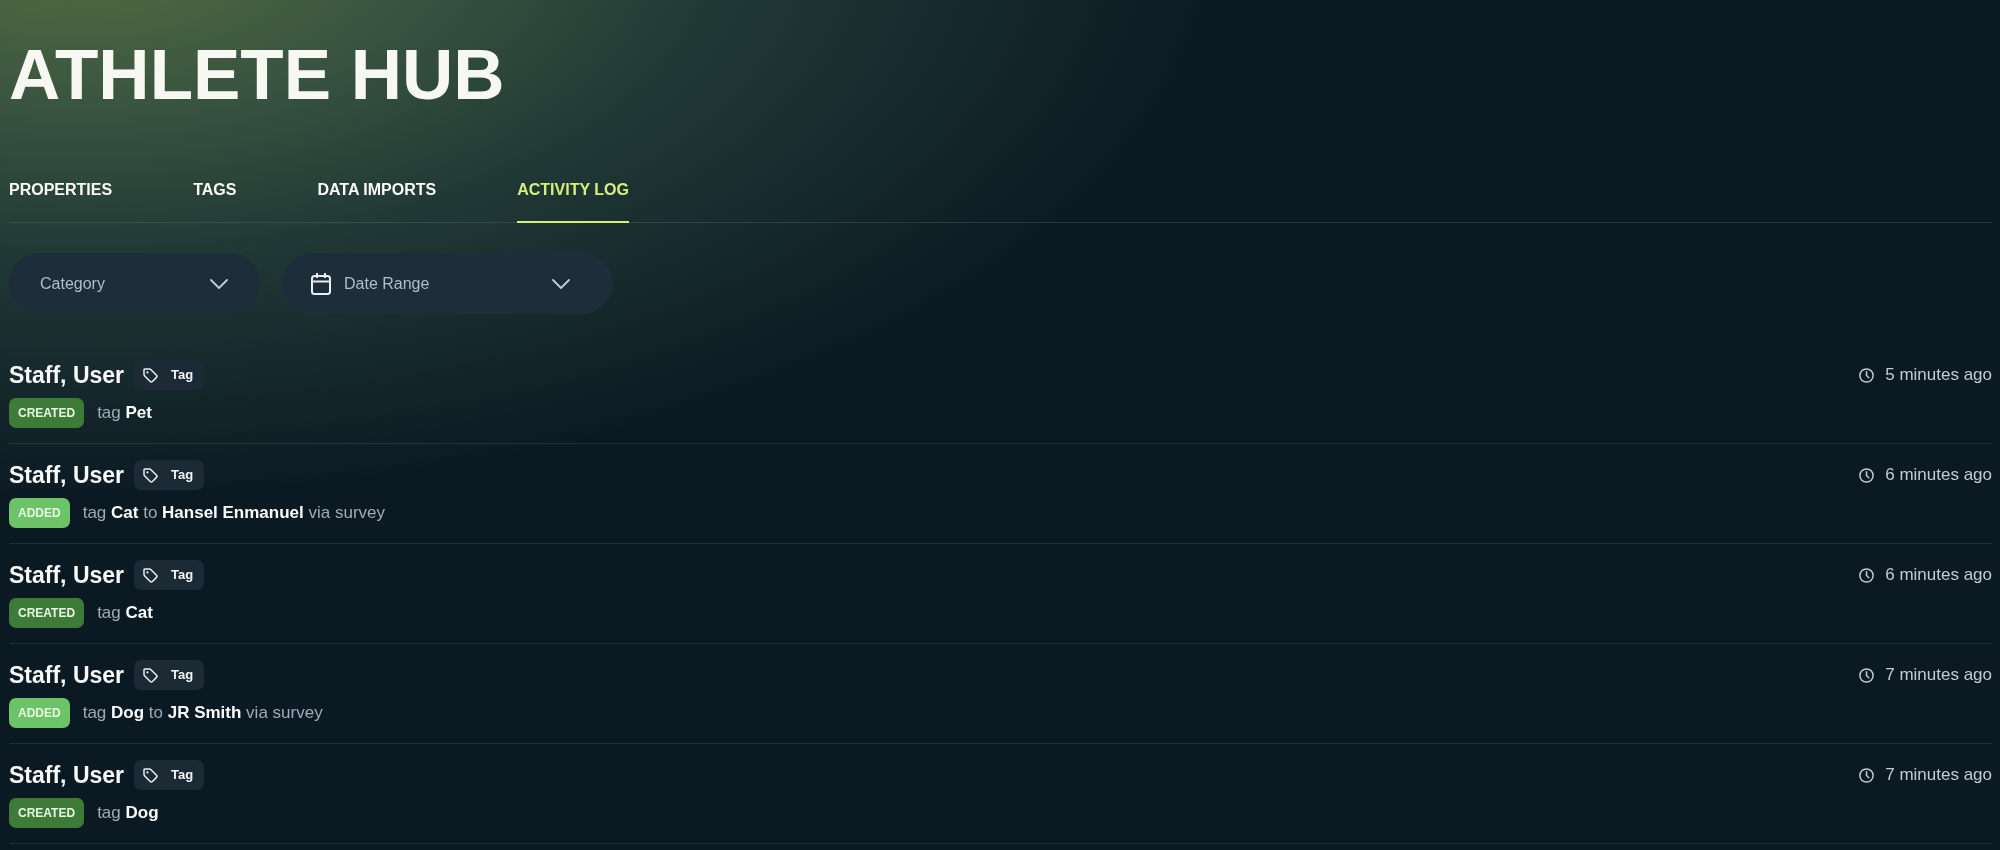 This screenshot has width=2000, height=850. What do you see at coordinates (134, 283) in the screenshot?
I see `category-dropdown: Category` at bounding box center [134, 283].